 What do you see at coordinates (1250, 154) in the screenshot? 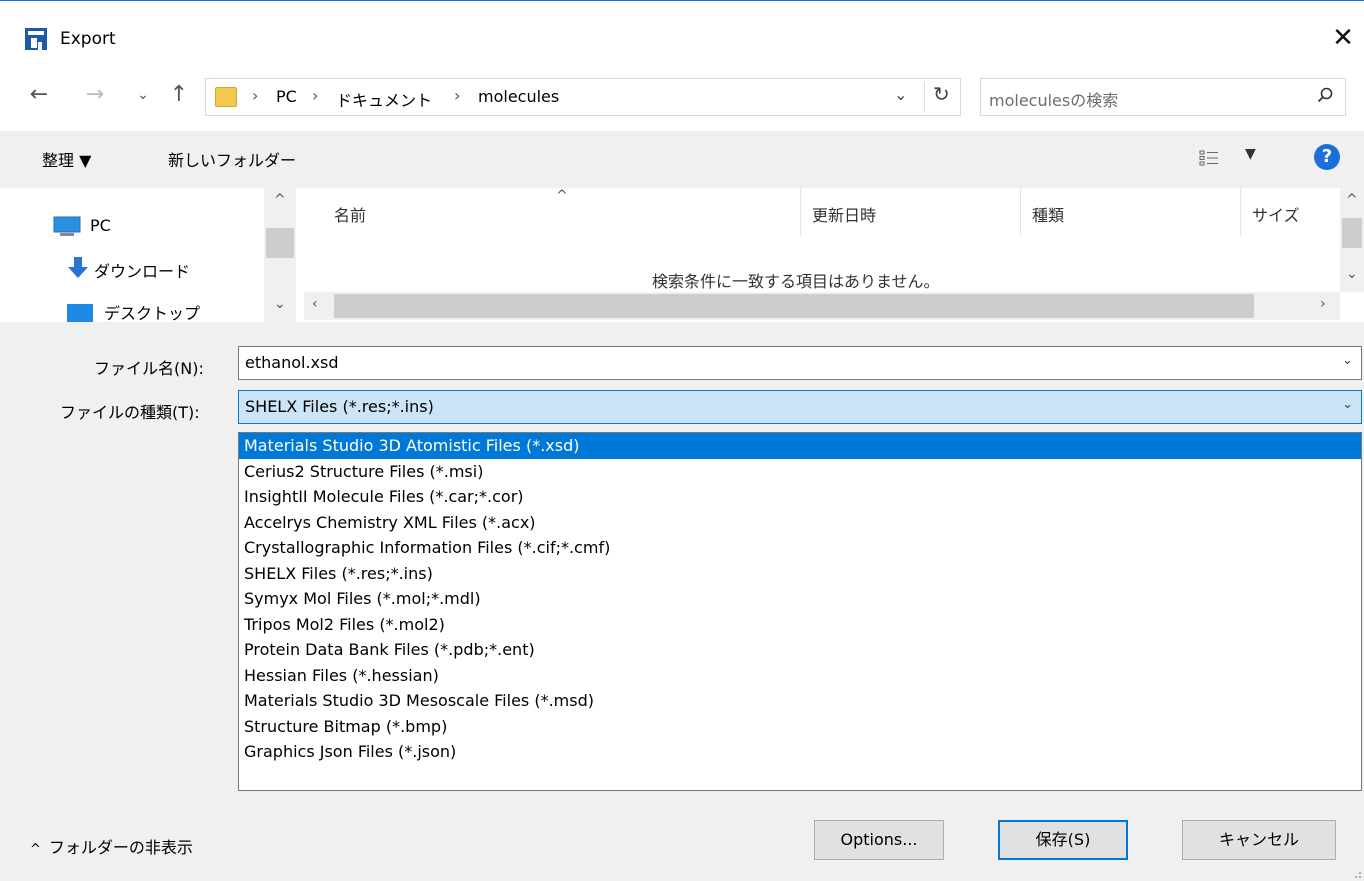
I see `view-dropdown-arrow-icon: ▼` at bounding box center [1250, 154].